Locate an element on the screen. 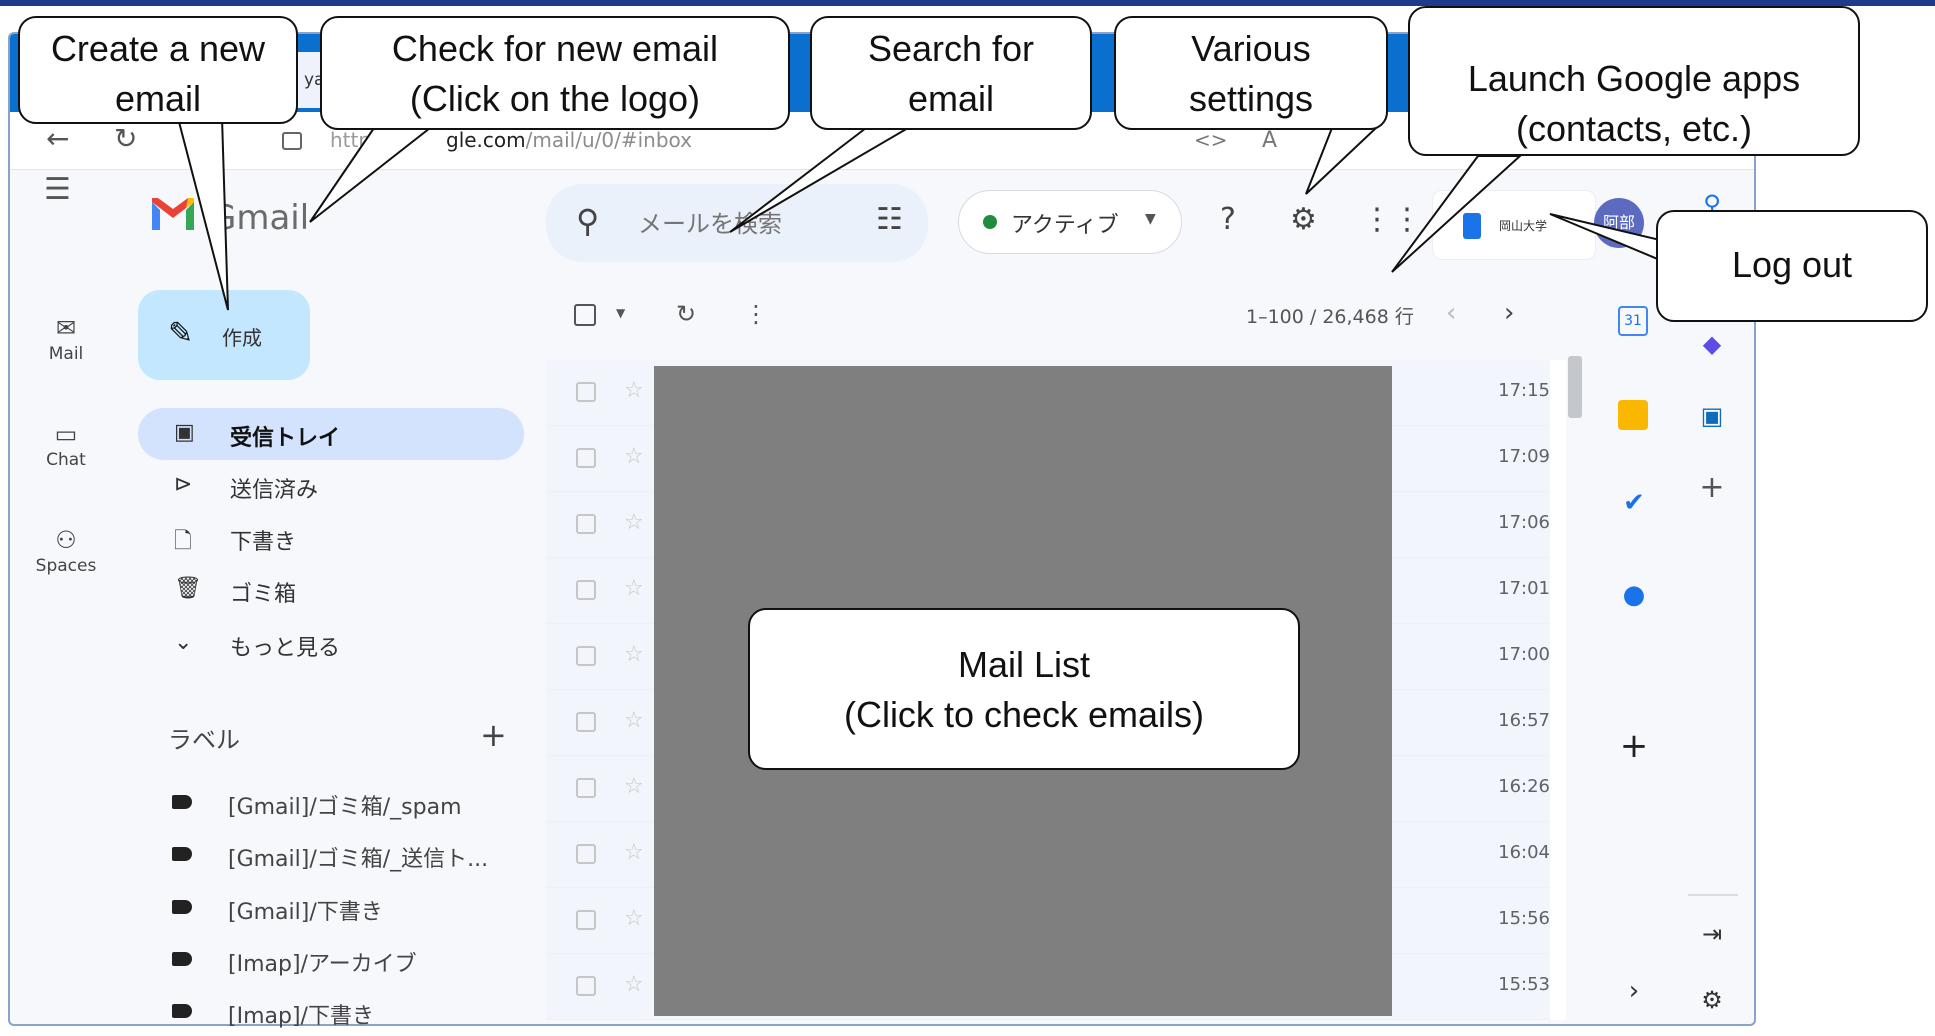  pointer-apps is located at coordinates (1457, 214).